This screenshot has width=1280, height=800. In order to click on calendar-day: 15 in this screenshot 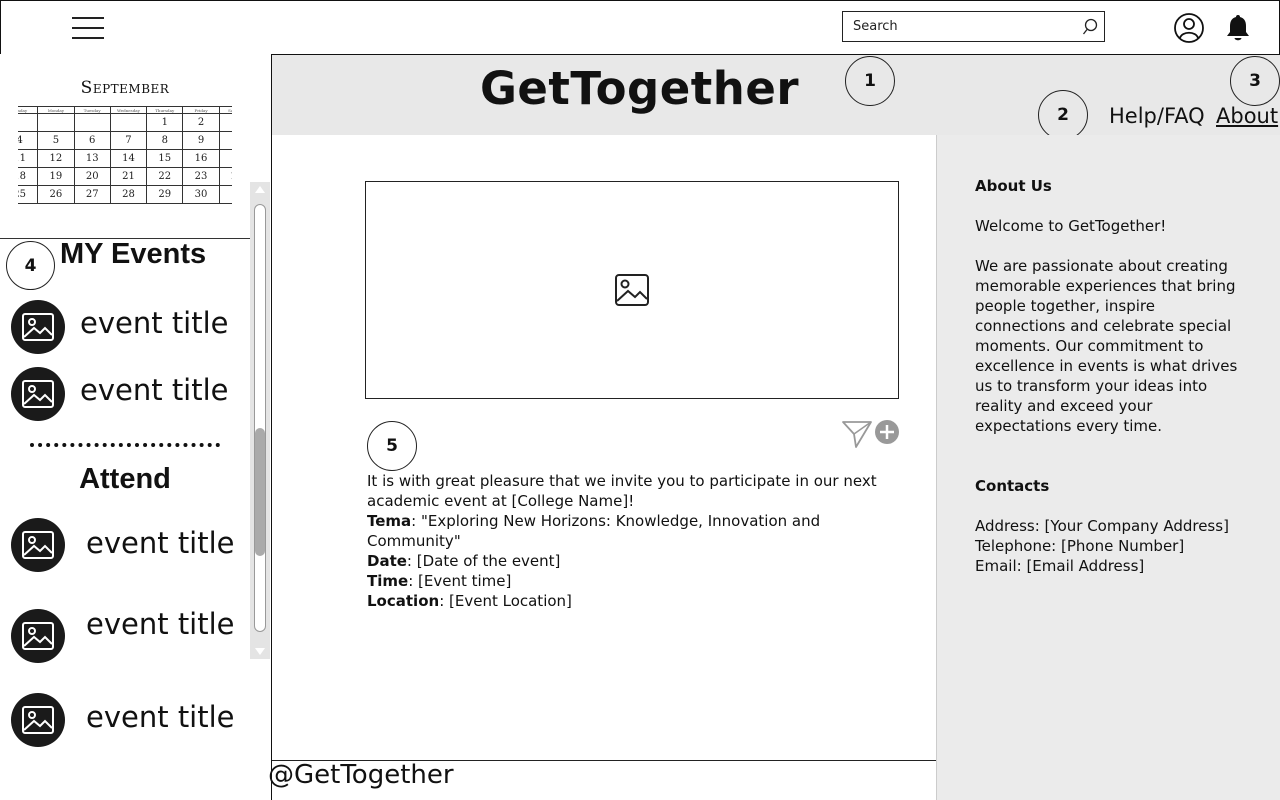, I will do `click(165, 158)`.